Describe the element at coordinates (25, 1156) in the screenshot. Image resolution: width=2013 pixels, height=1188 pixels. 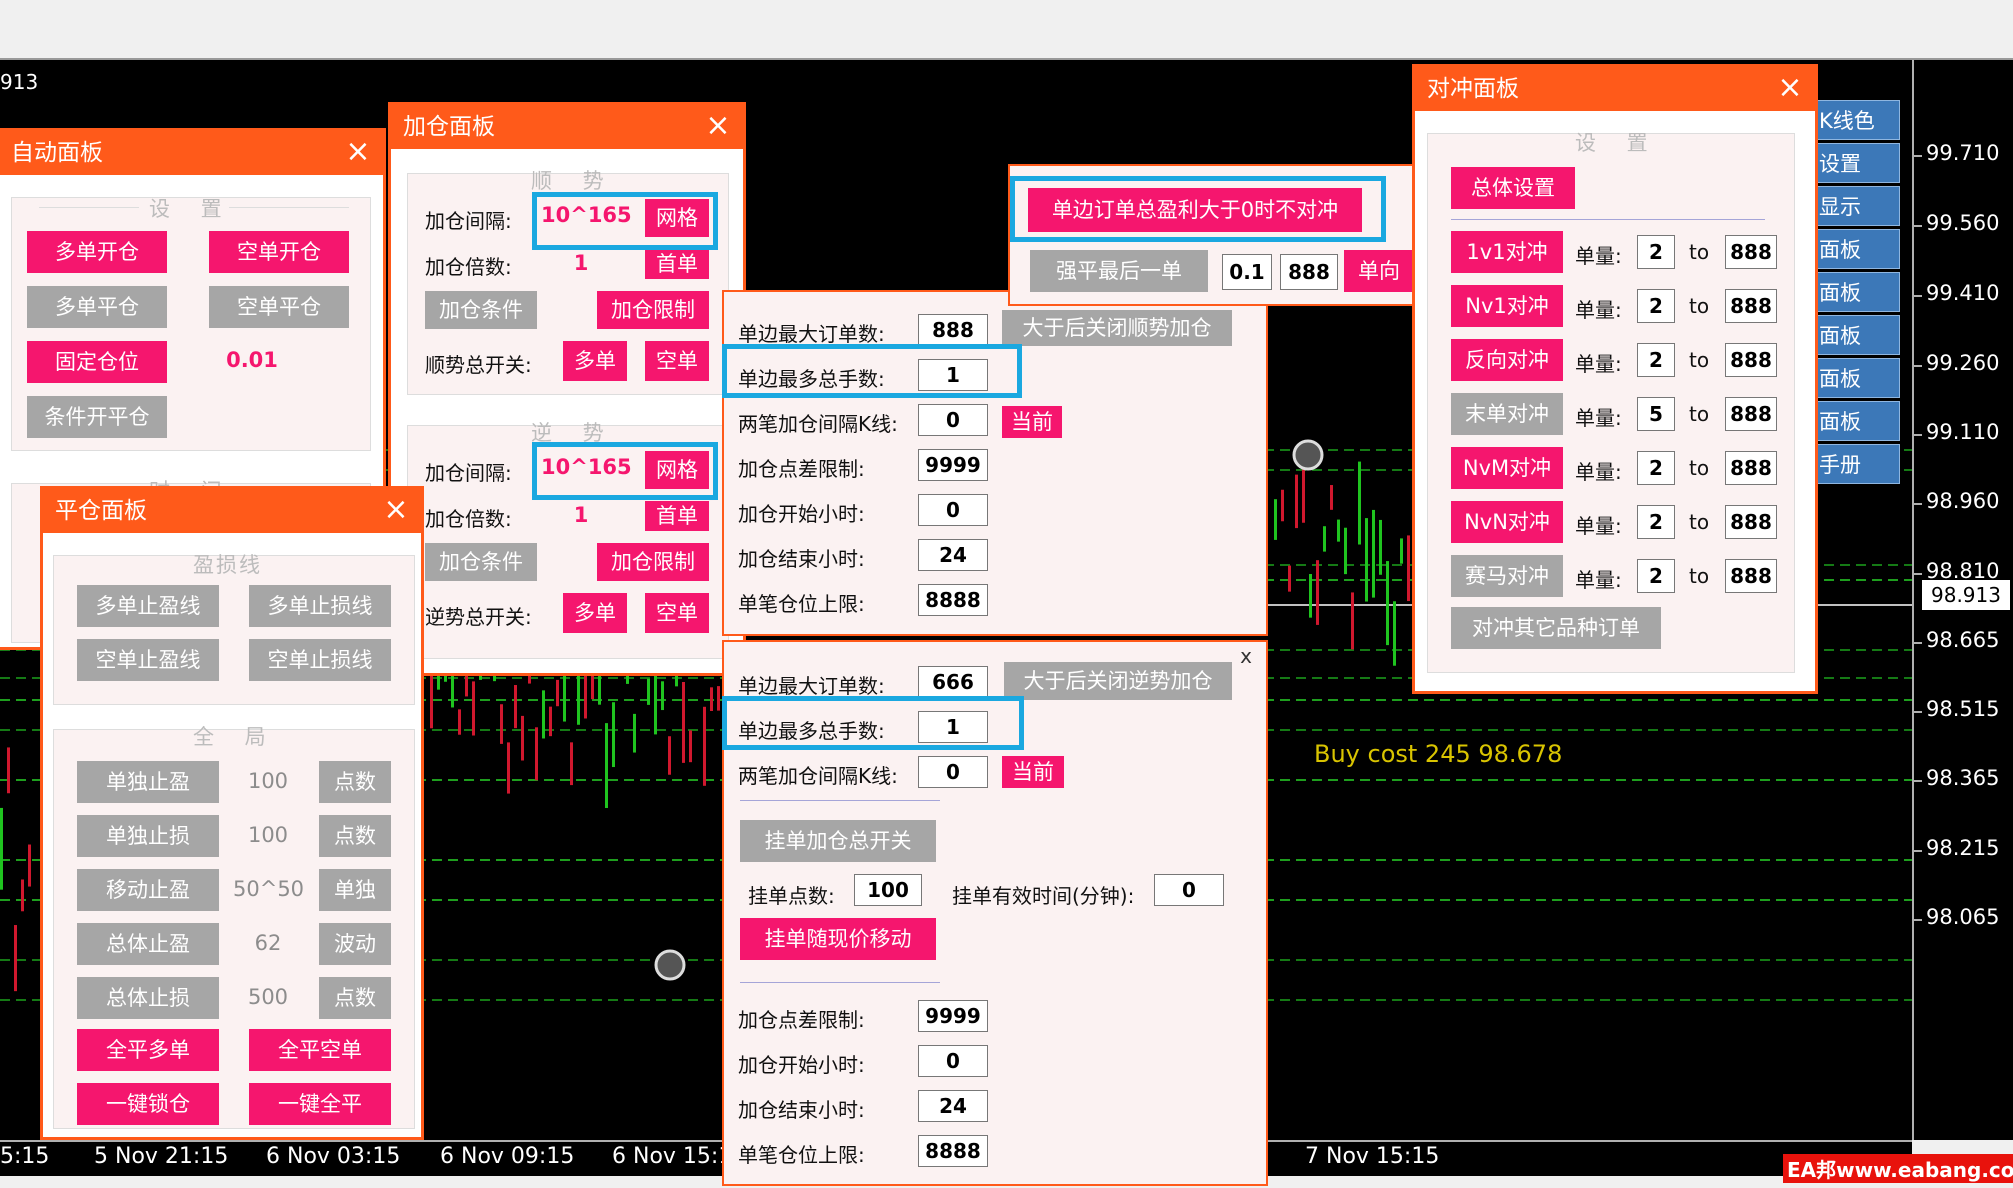
I see `time-axis-label: 5:15` at that location.